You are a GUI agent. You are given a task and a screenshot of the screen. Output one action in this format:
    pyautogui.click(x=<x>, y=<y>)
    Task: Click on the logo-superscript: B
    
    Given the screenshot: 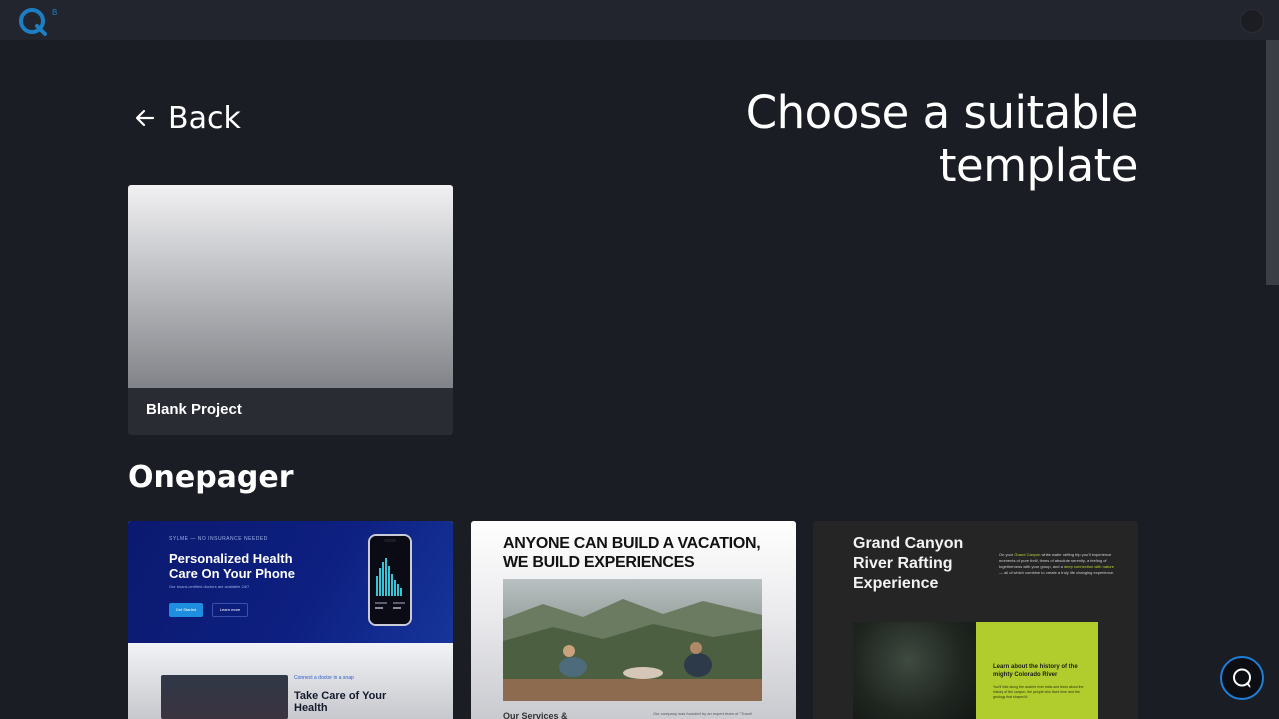 What is the action you would take?
    pyautogui.click(x=54, y=12)
    